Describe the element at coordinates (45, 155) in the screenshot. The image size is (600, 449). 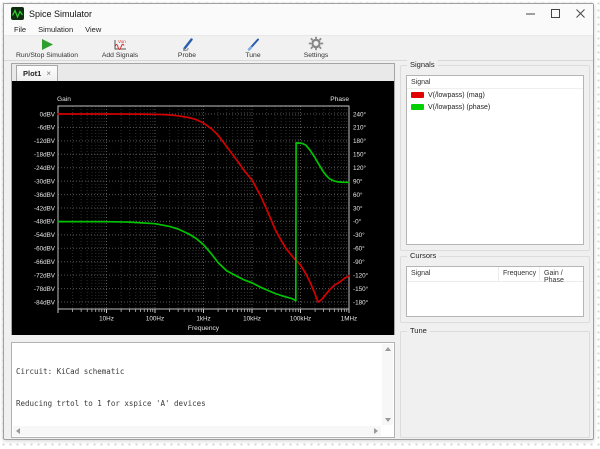
I see `svg-text: -18dBV` at that location.